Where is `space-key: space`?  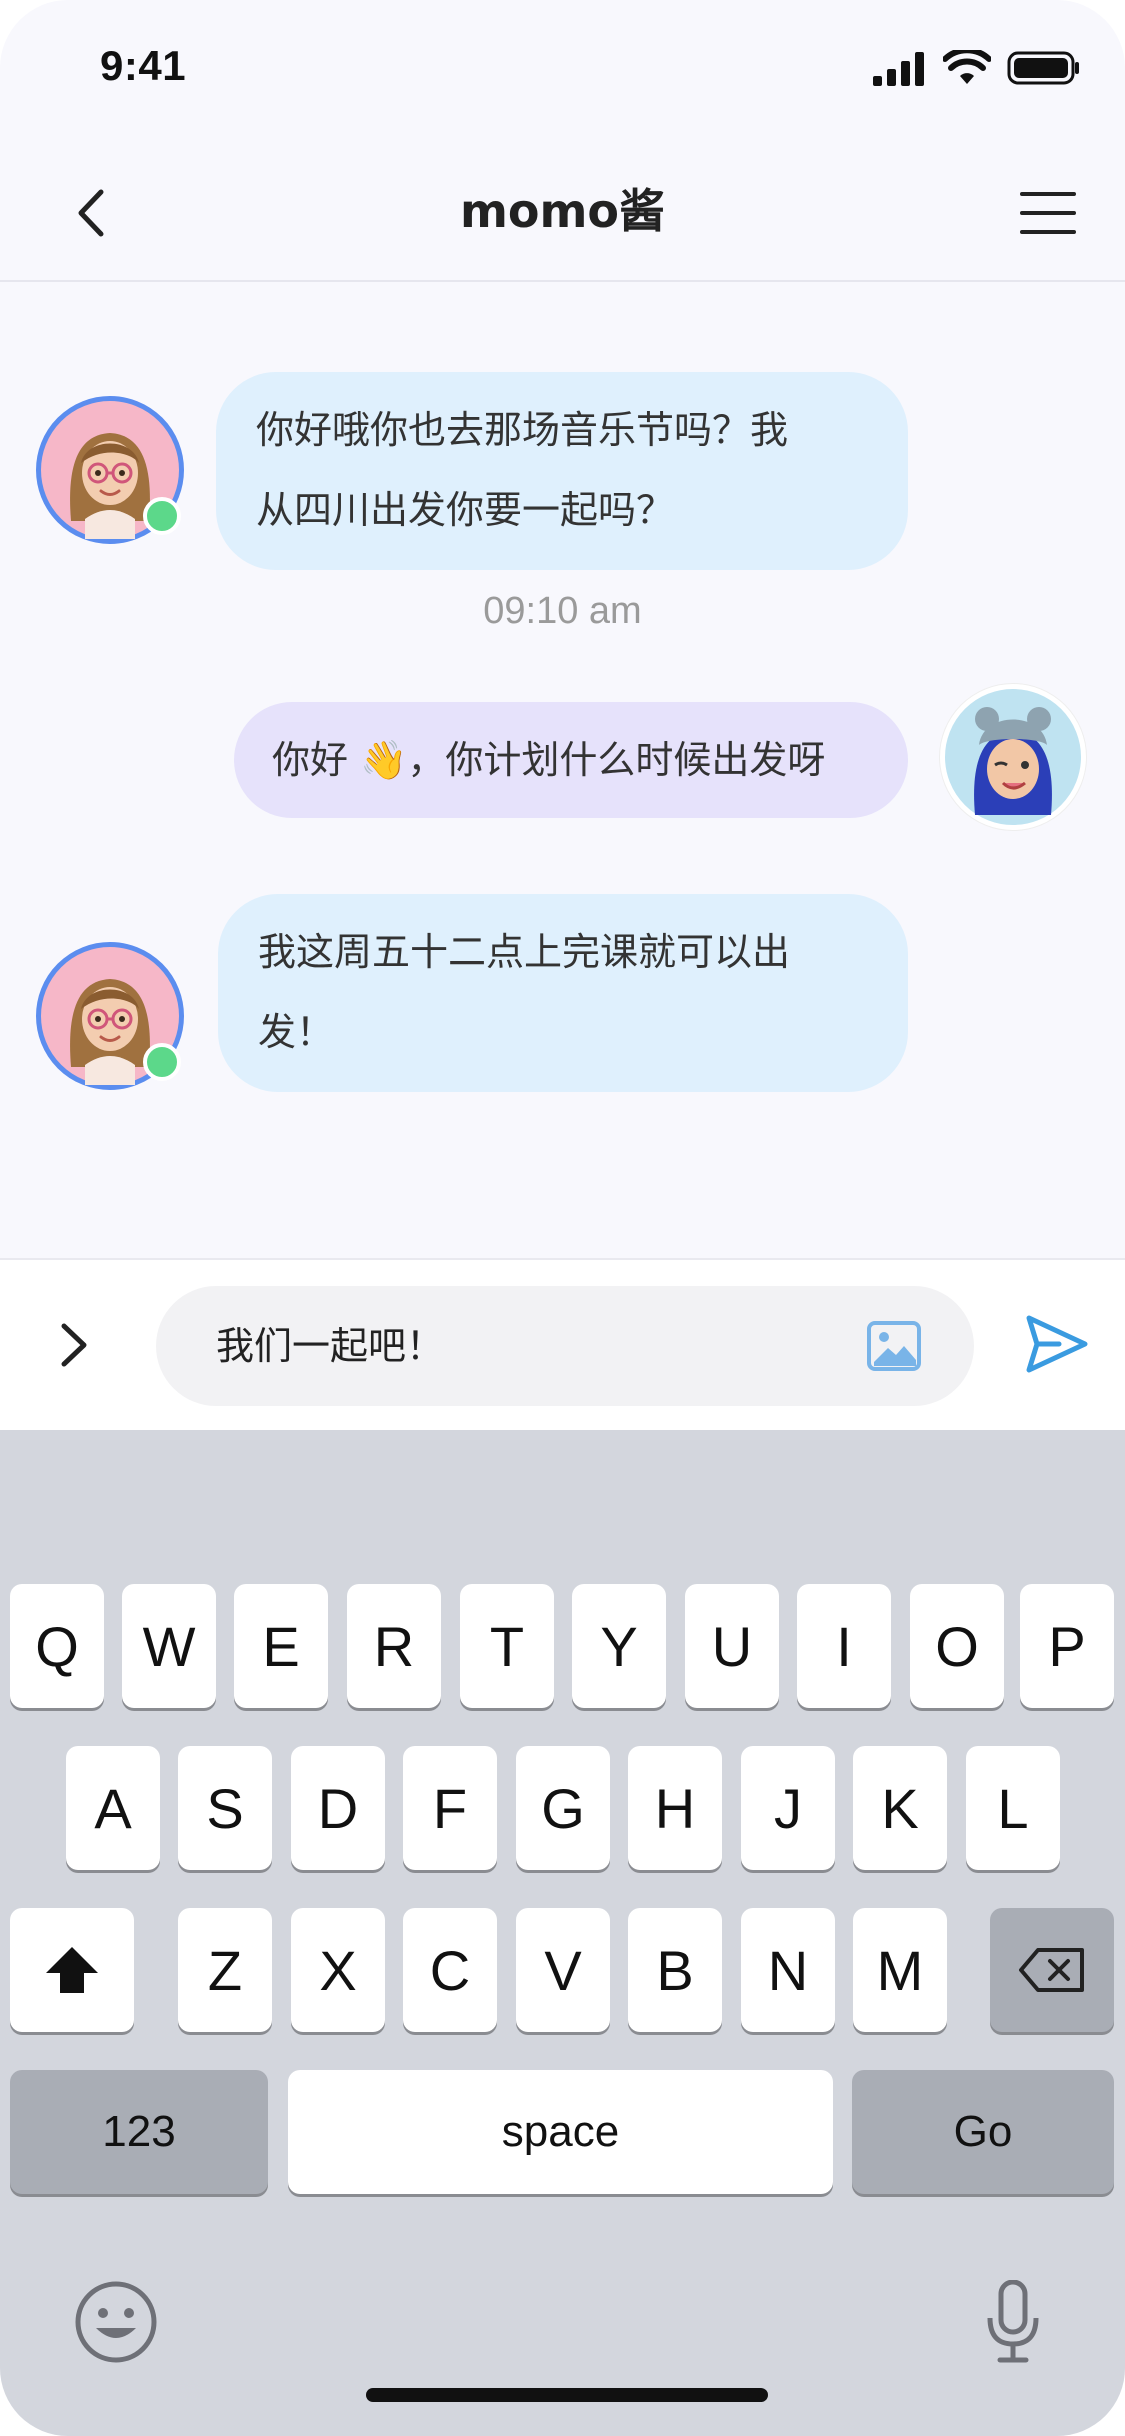
space-key: space is located at coordinates (560, 2132).